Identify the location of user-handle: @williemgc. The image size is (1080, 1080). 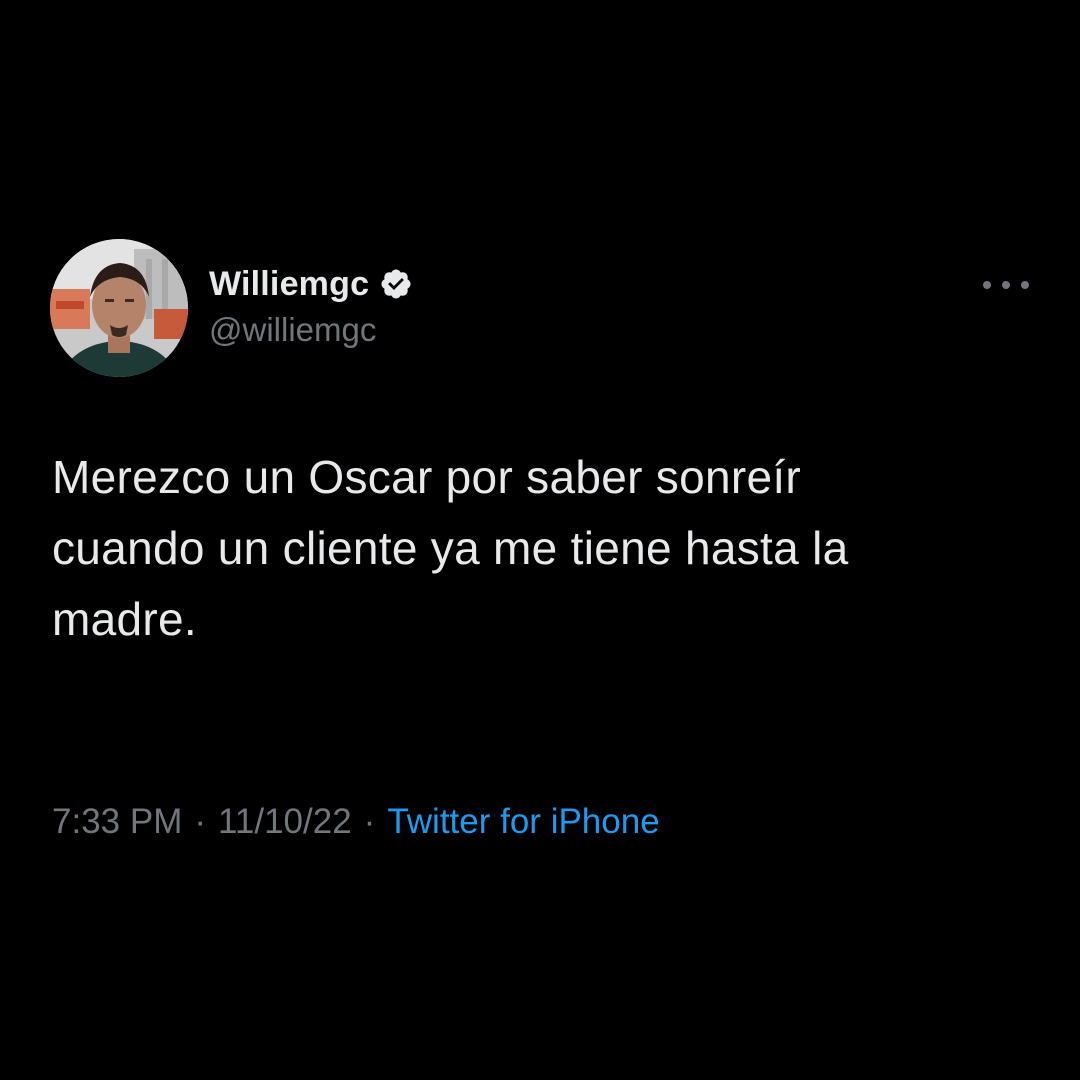
(311, 330).